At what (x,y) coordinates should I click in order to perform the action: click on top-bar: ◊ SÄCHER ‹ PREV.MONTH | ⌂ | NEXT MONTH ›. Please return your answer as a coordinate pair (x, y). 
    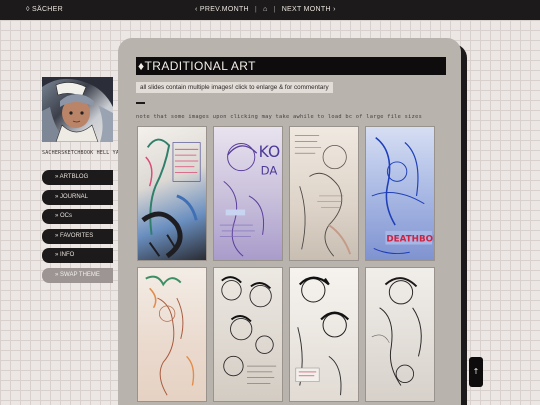
    Looking at the image, I should click on (270, 10).